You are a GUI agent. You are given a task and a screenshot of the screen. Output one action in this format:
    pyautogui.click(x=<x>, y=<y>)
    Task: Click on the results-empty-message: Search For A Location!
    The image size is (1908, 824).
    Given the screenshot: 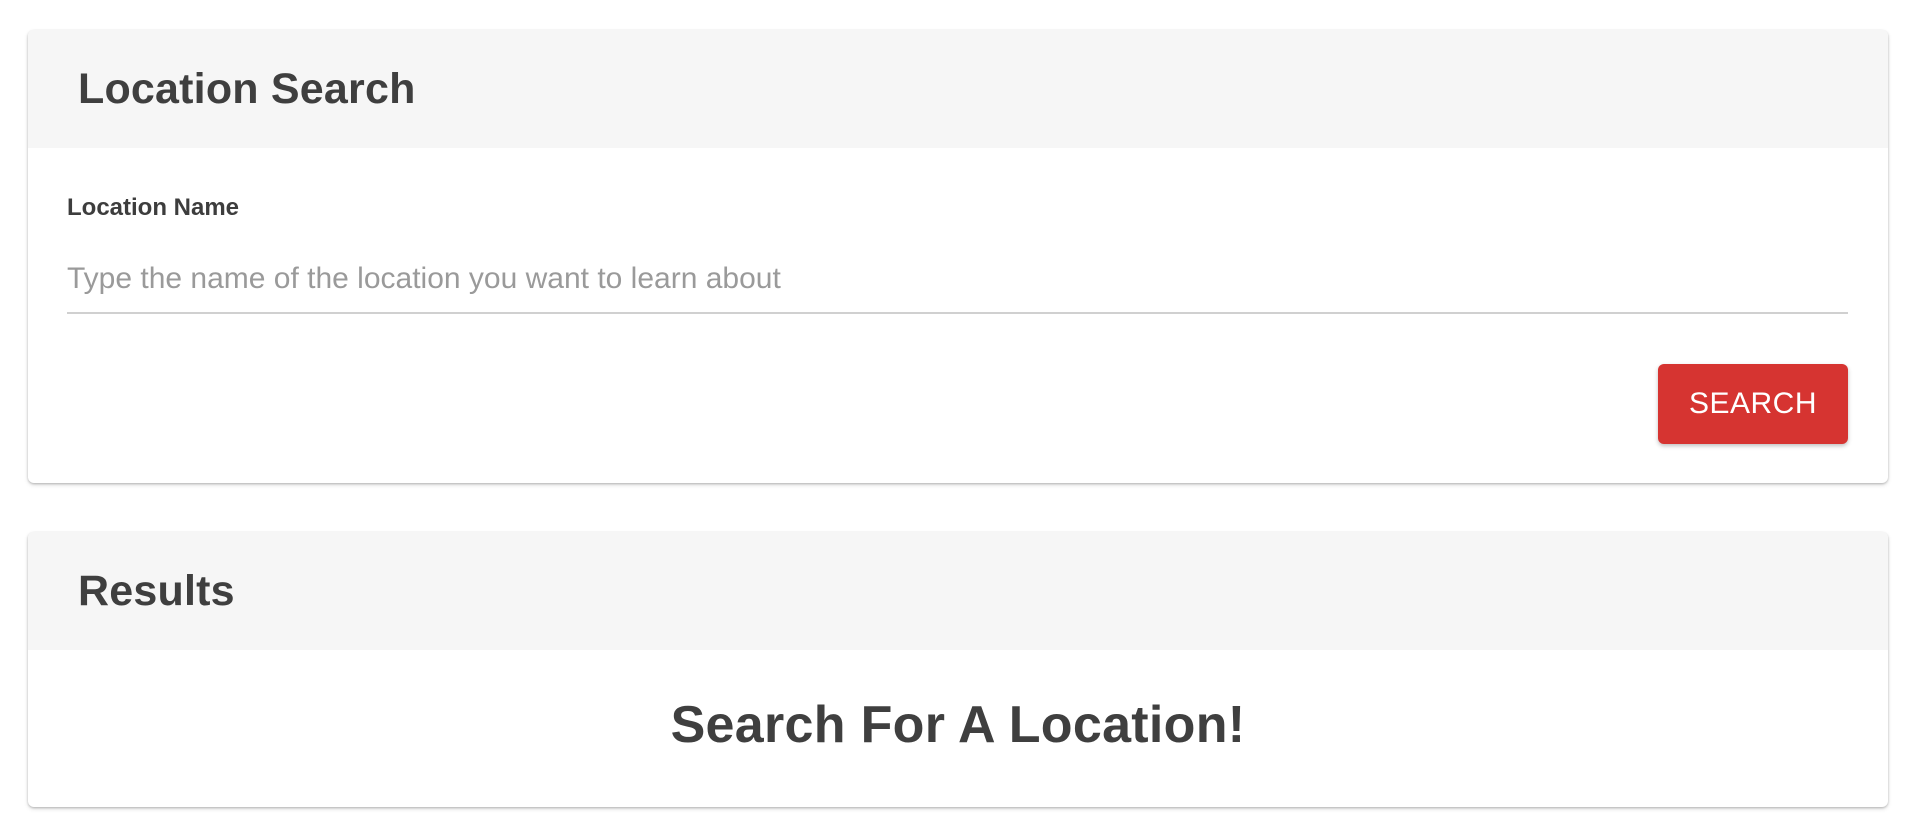 What is the action you would take?
    pyautogui.click(x=958, y=724)
    